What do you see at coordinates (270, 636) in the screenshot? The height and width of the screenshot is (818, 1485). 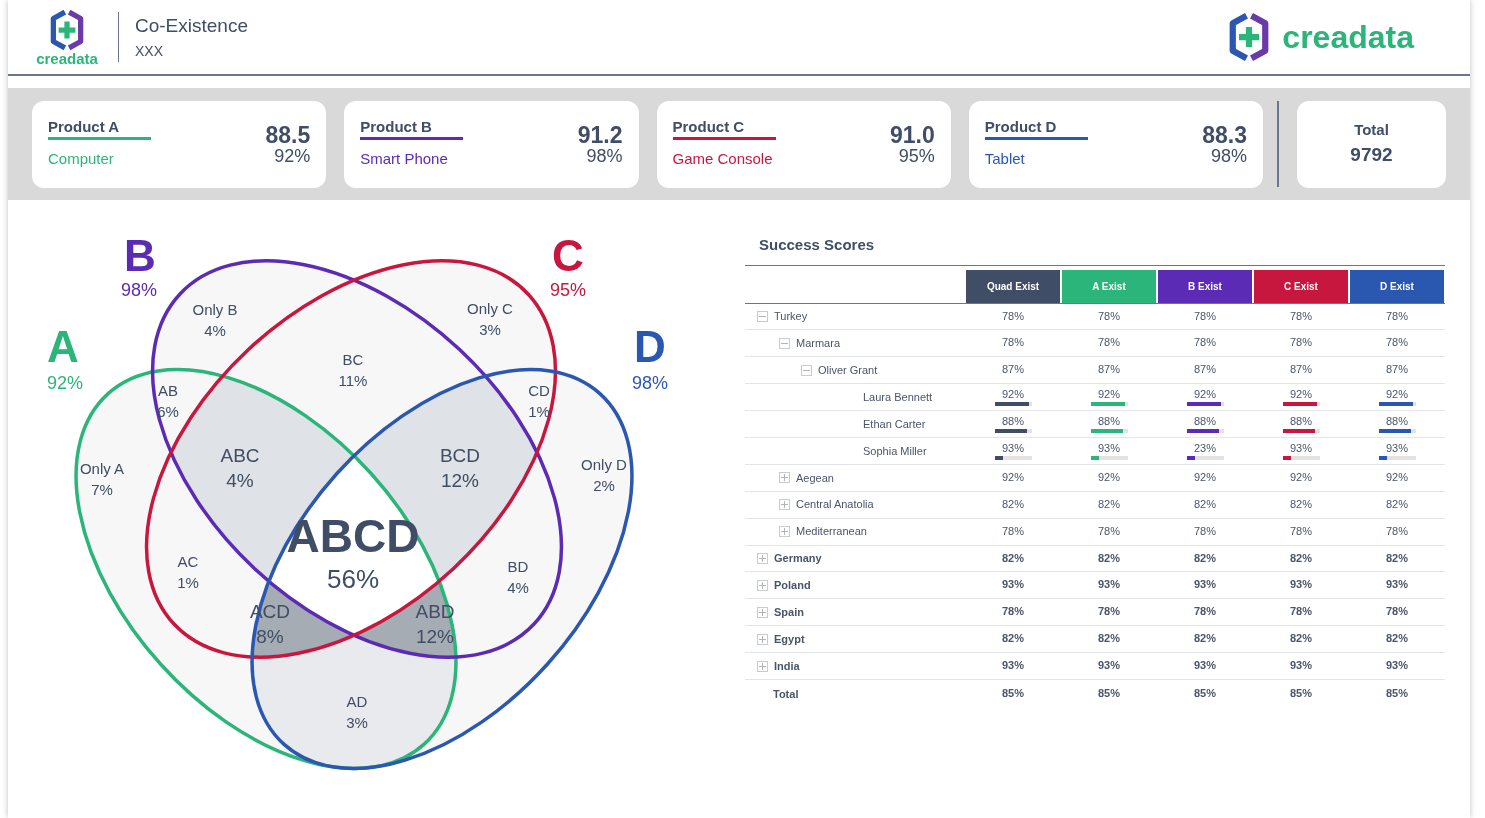 I see `region-value: 8%` at bounding box center [270, 636].